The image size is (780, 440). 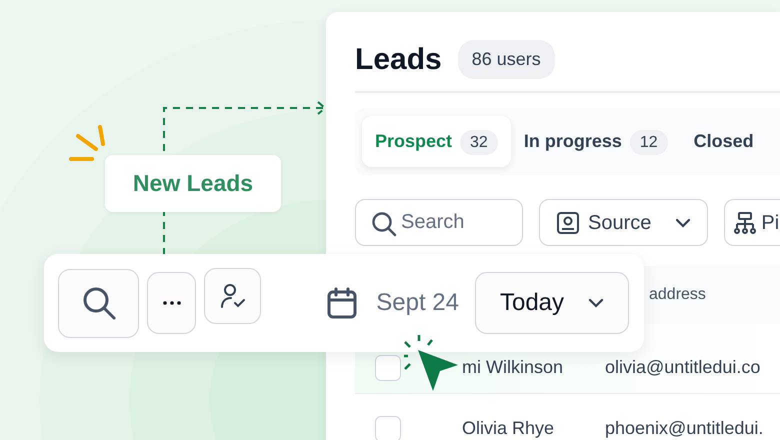 I want to click on date-range-dropdown: Today, so click(x=552, y=303).